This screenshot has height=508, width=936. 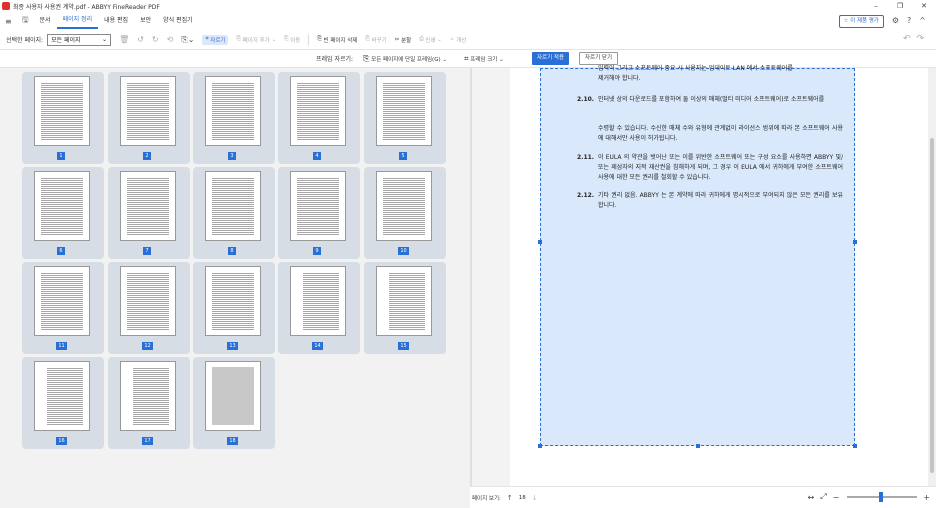 I want to click on page-thumbnail: 7, so click(x=149, y=213).